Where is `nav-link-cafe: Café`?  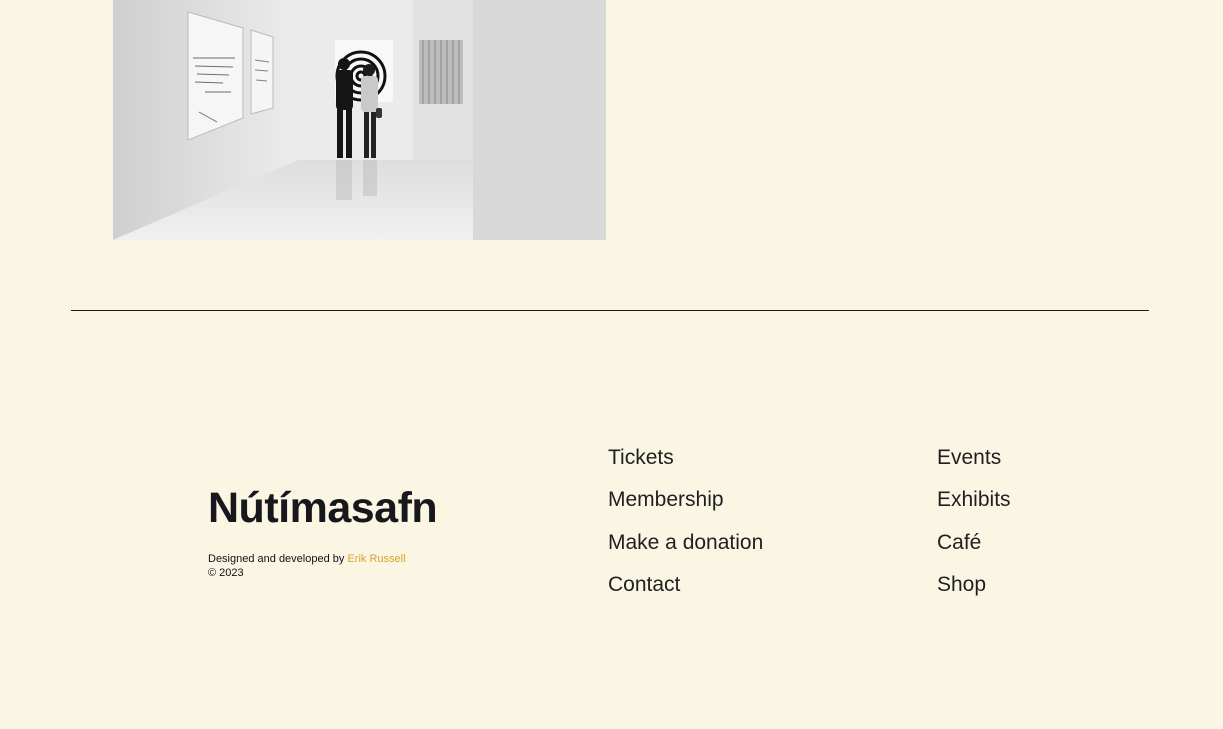
nav-link-cafe: Café is located at coordinates (959, 542).